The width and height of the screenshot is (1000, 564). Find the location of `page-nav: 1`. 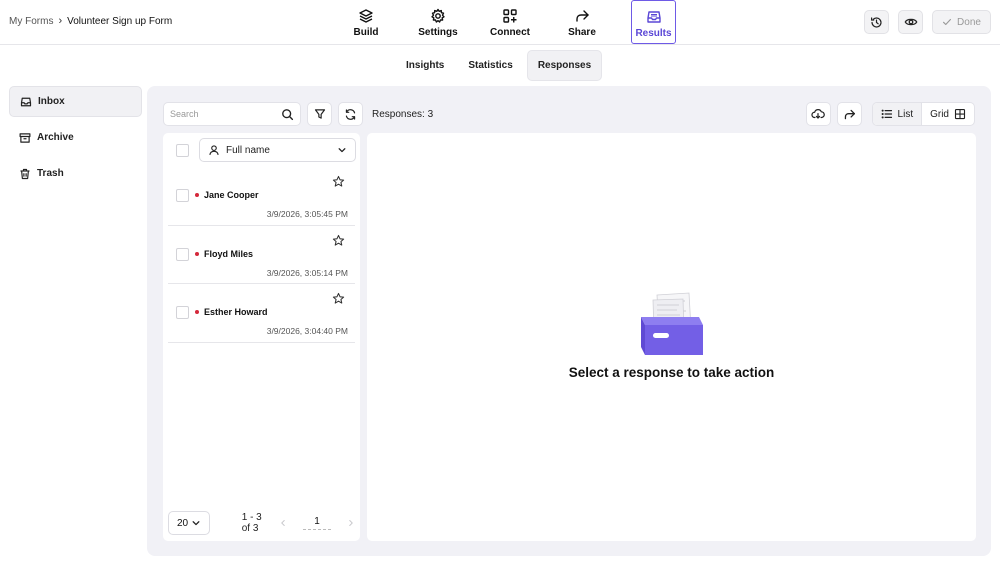

page-nav: 1 is located at coordinates (317, 523).